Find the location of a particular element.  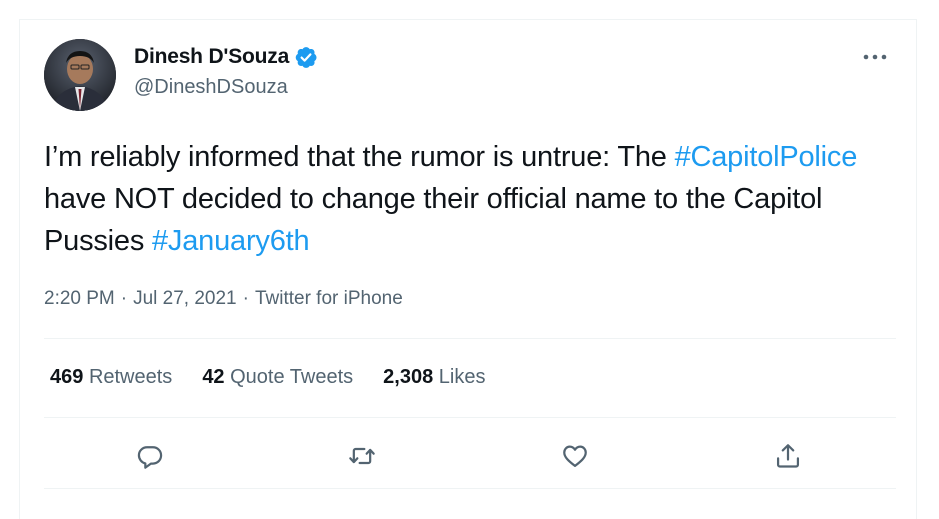

tweet-stats: 469 Retweets 42 Quote Tweets 2,308 Likes is located at coordinates (283, 377).